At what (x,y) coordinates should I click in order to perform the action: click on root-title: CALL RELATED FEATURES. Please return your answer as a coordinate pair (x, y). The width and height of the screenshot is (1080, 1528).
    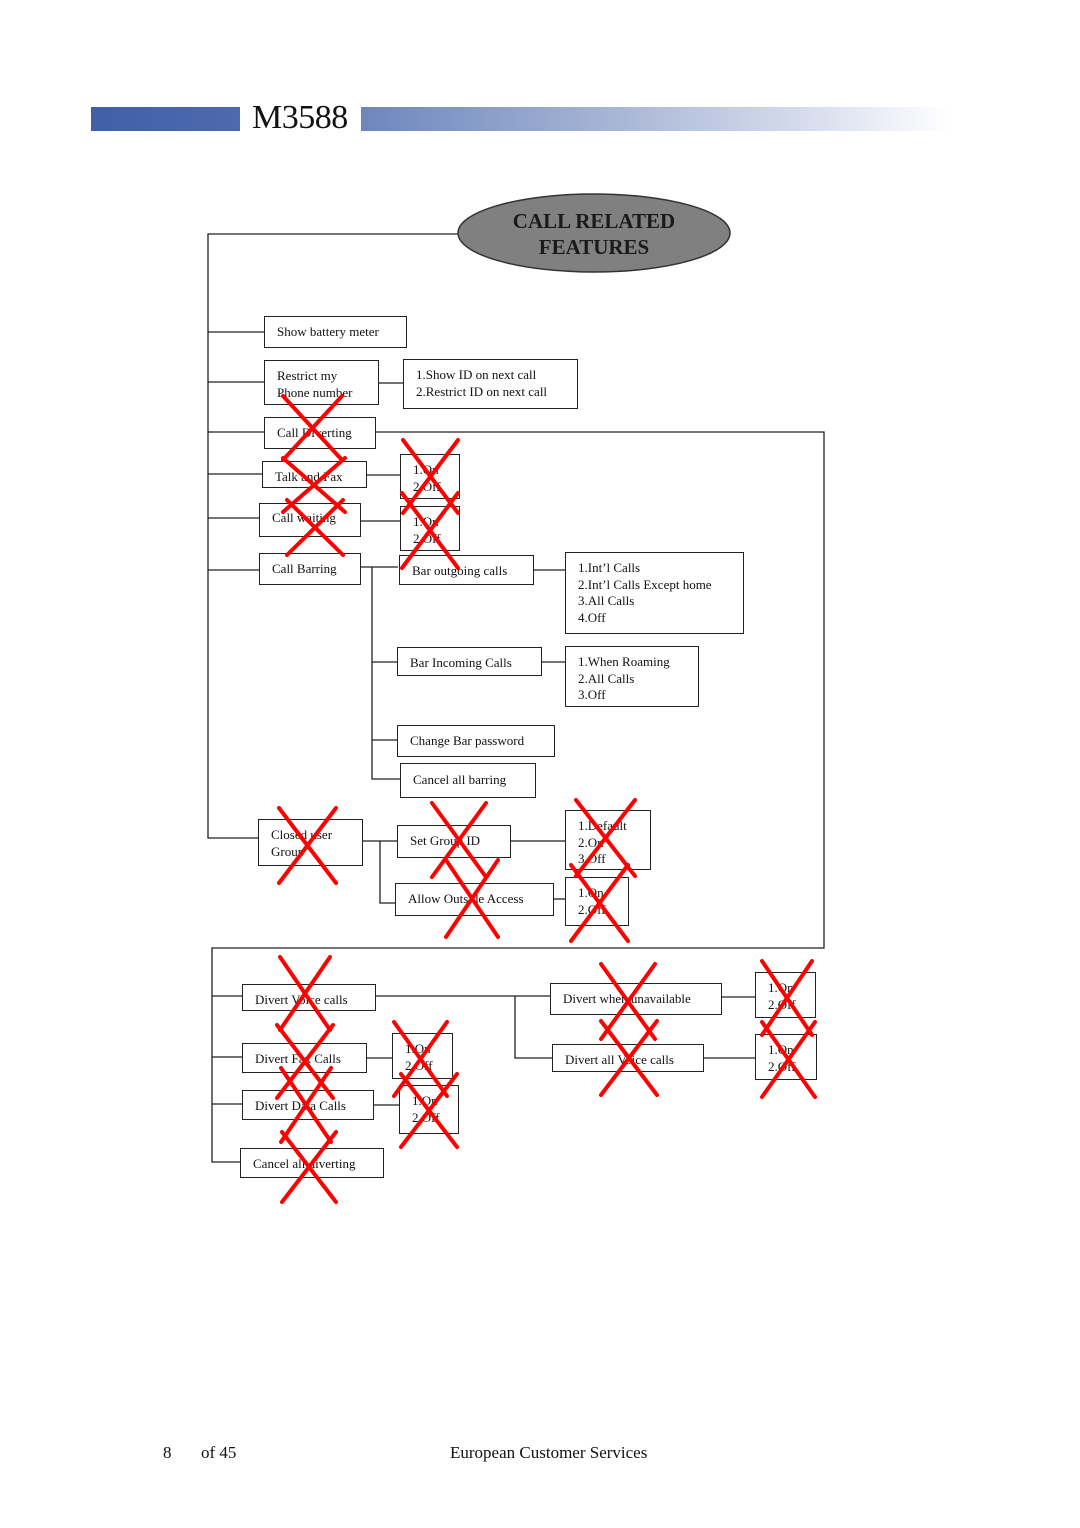
    Looking at the image, I should click on (594, 234).